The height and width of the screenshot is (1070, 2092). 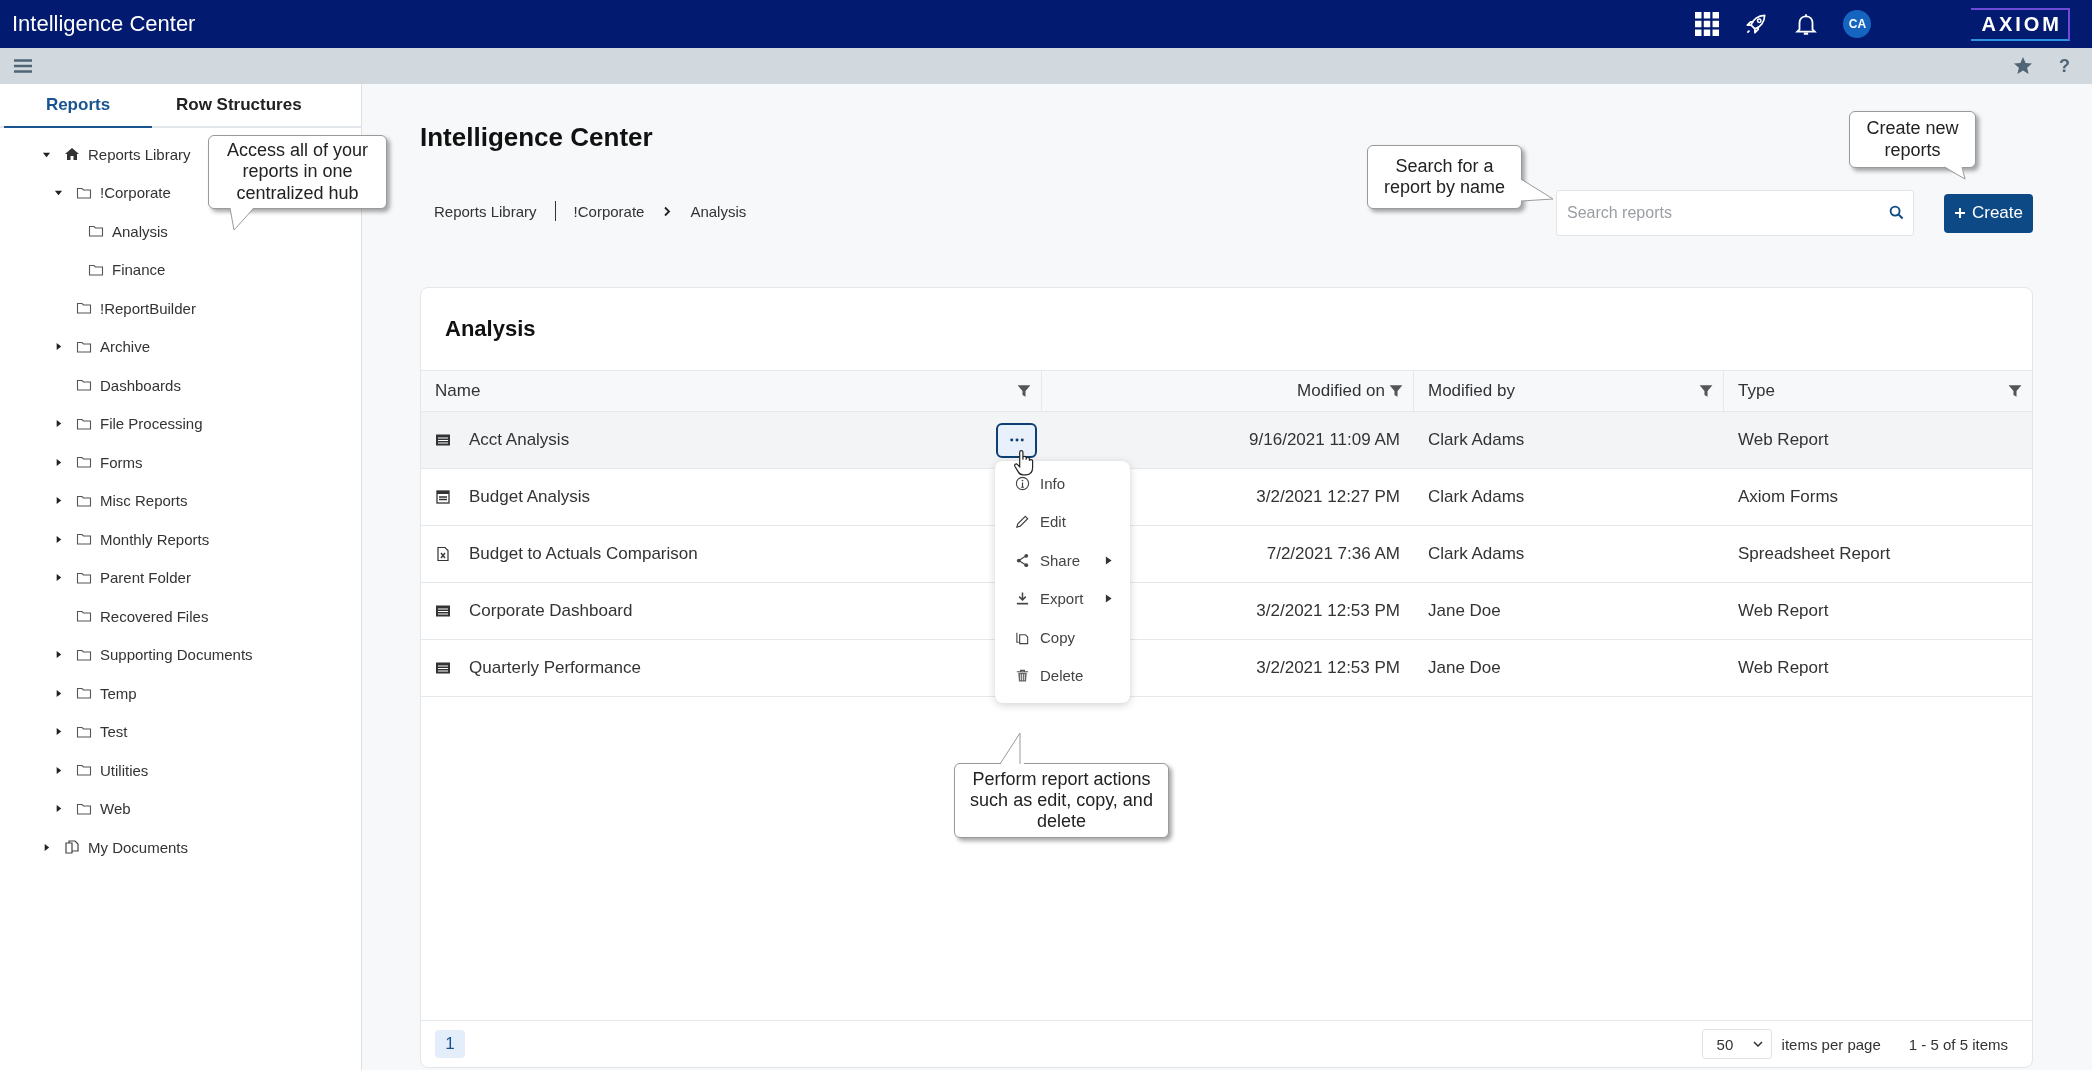 What do you see at coordinates (485, 211) in the screenshot?
I see `breadcrumb-link: Reports Library` at bounding box center [485, 211].